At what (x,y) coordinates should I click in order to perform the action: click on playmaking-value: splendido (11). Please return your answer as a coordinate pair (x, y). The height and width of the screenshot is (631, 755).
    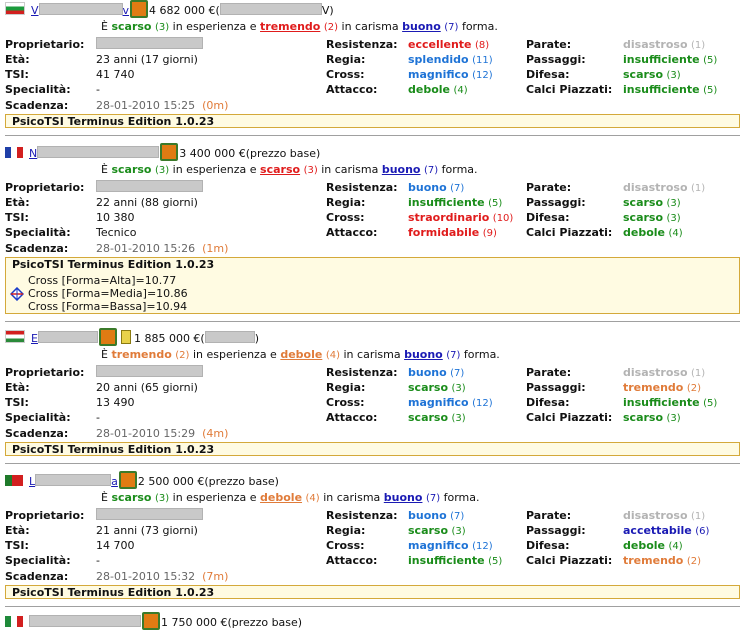
    Looking at the image, I should click on (450, 59).